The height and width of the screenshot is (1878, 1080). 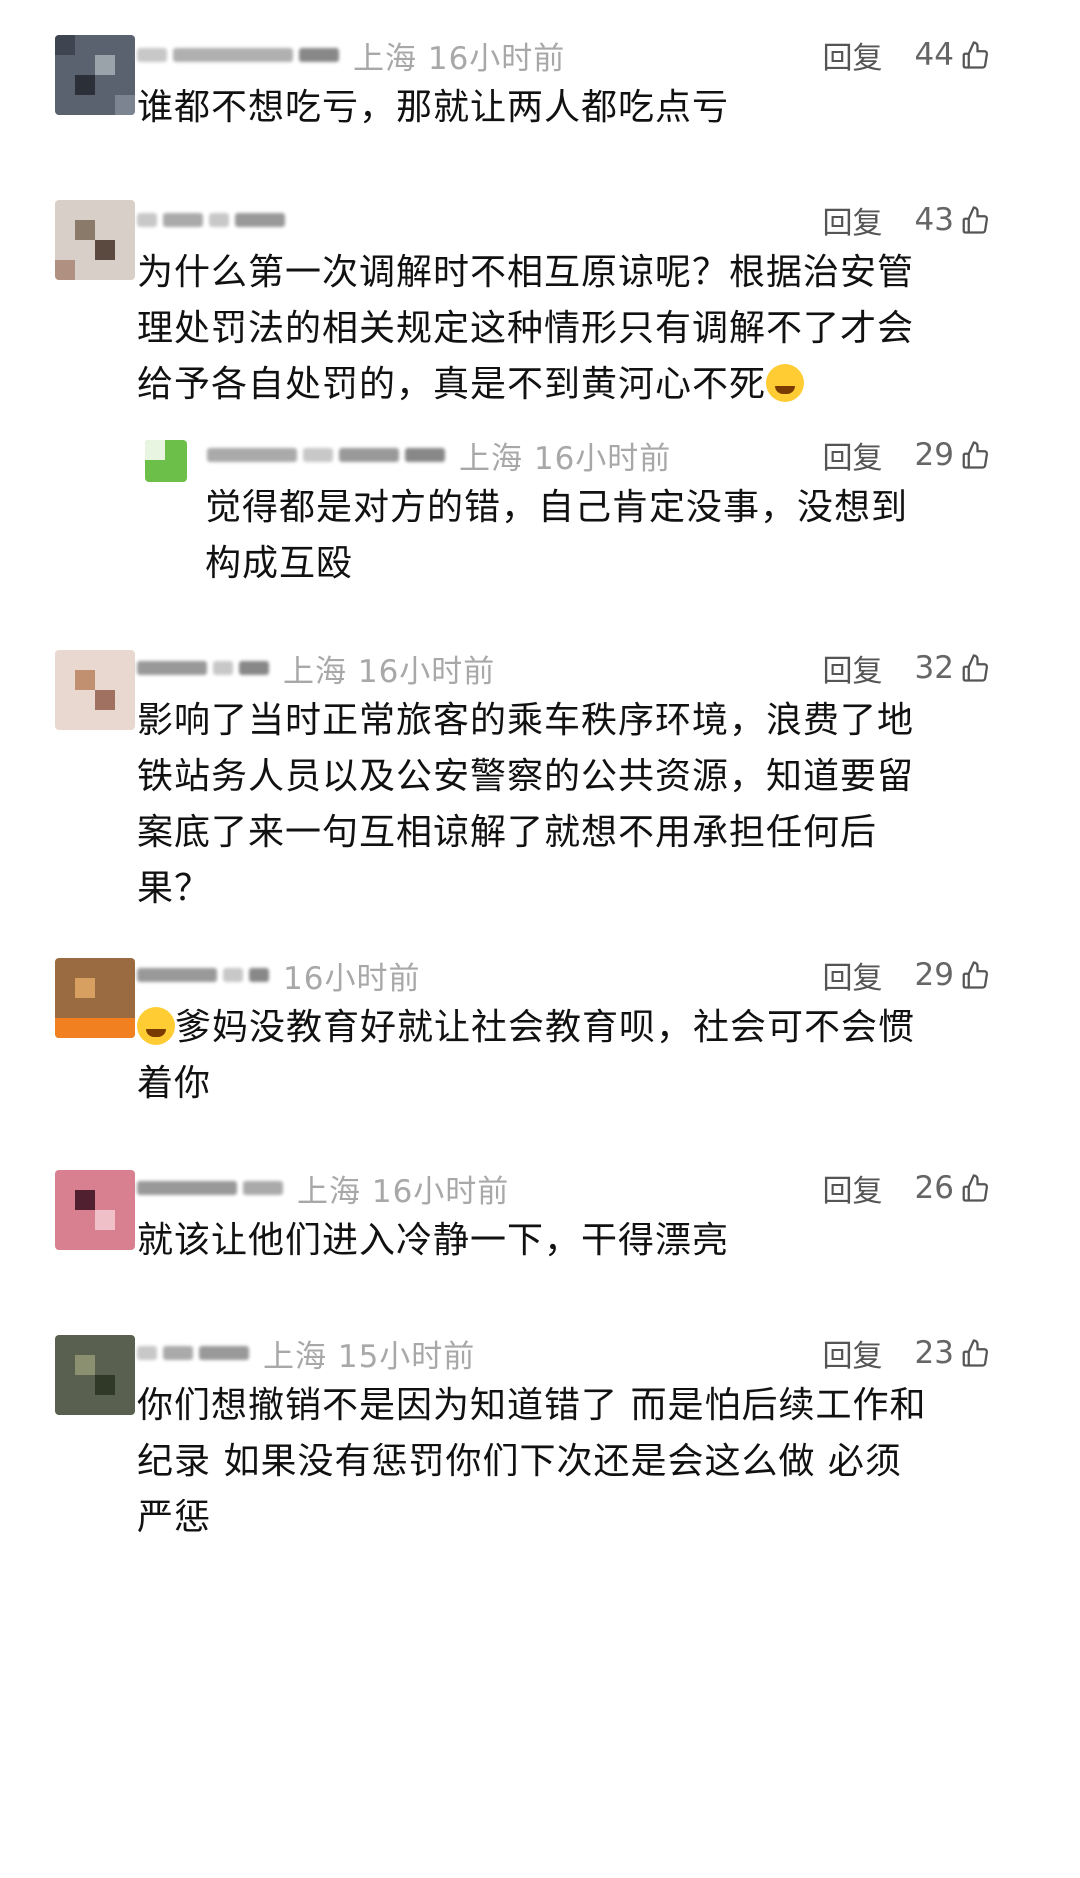 I want to click on comment-actions: 回复 23, so click(x=906, y=1353).